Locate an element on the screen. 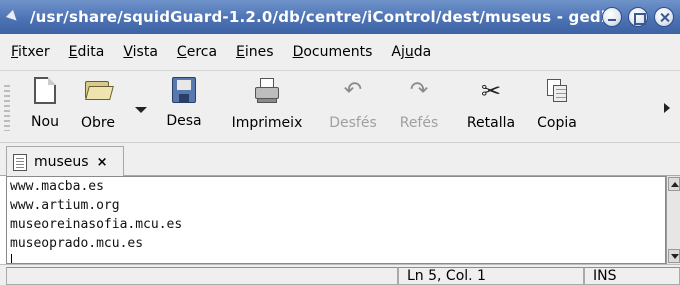 The height and width of the screenshot is (285, 680). menu-documents: Documents is located at coordinates (333, 52).